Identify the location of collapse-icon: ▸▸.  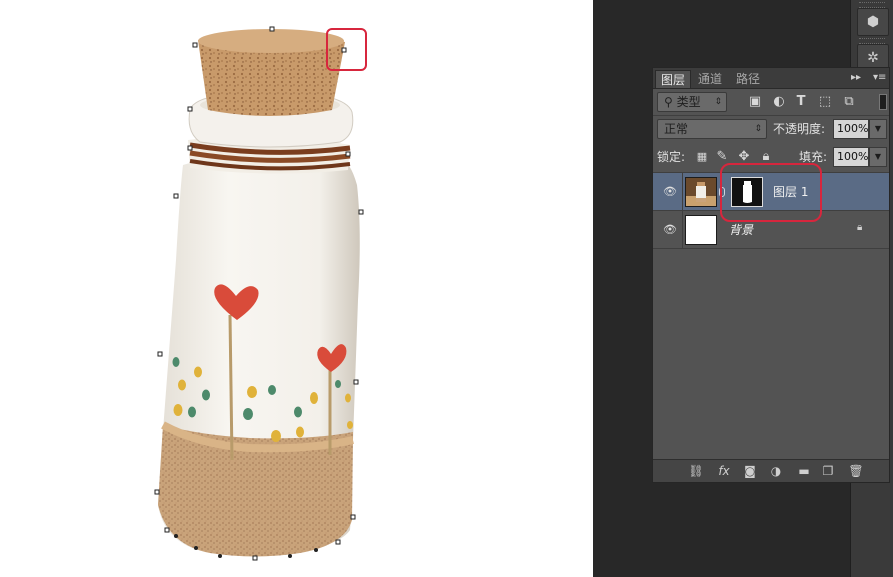
(856, 78).